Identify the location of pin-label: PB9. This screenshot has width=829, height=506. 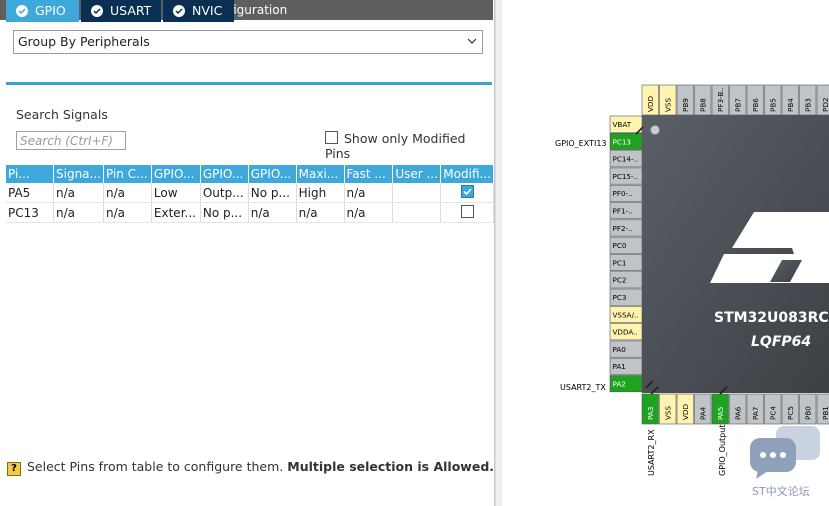
(685, 105).